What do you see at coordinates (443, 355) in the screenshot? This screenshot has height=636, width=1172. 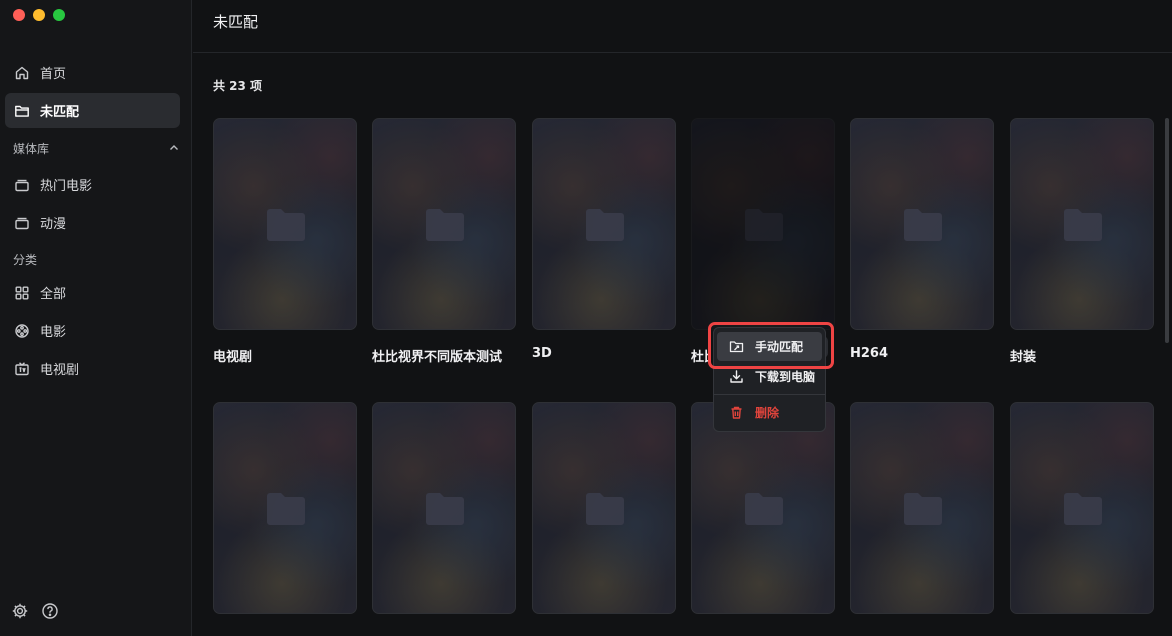 I see `card-title: 杜比视界不同版本测试` at bounding box center [443, 355].